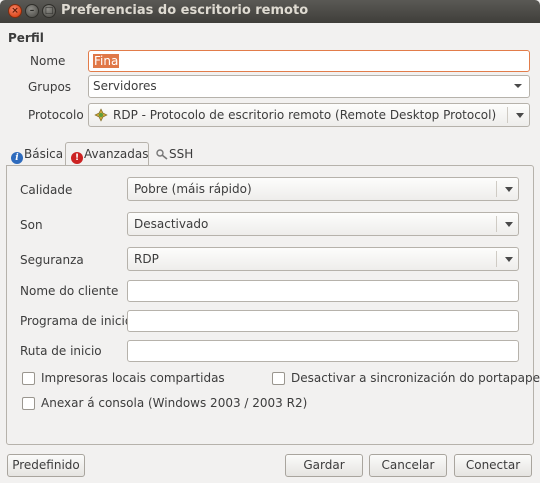 This screenshot has height=483, width=540. What do you see at coordinates (44, 154) in the screenshot?
I see `tab-basic-label: Básica` at bounding box center [44, 154].